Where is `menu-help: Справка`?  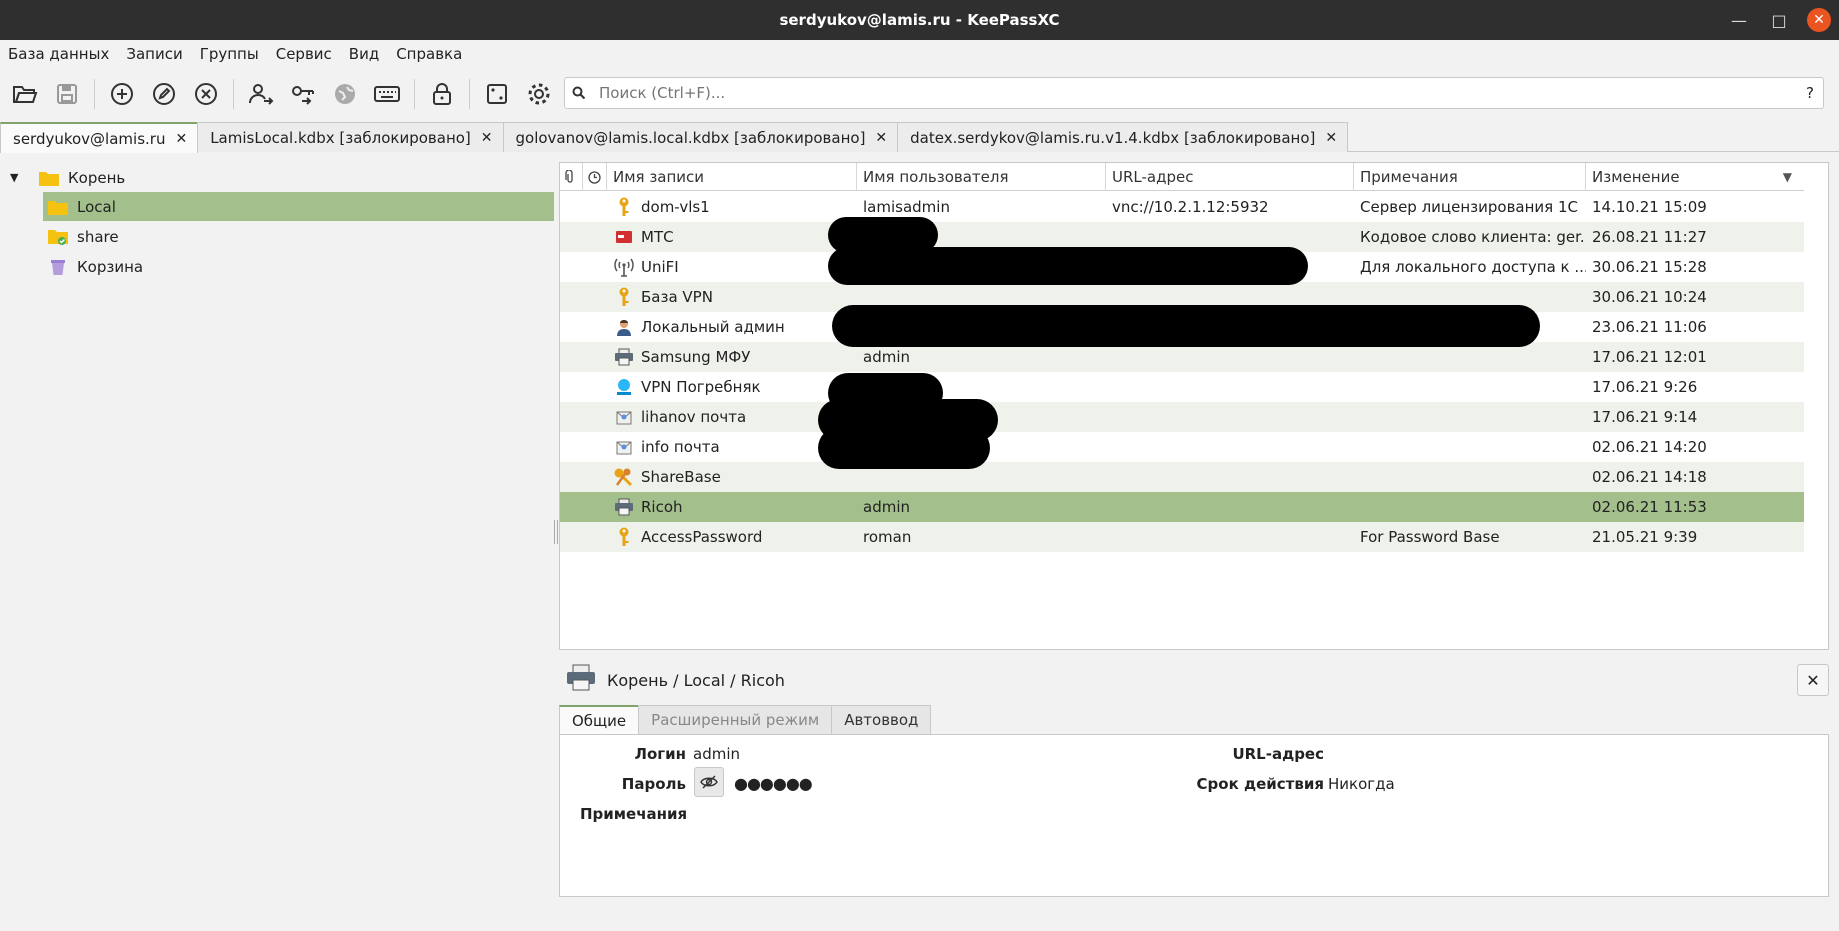 menu-help: Справка is located at coordinates (429, 54).